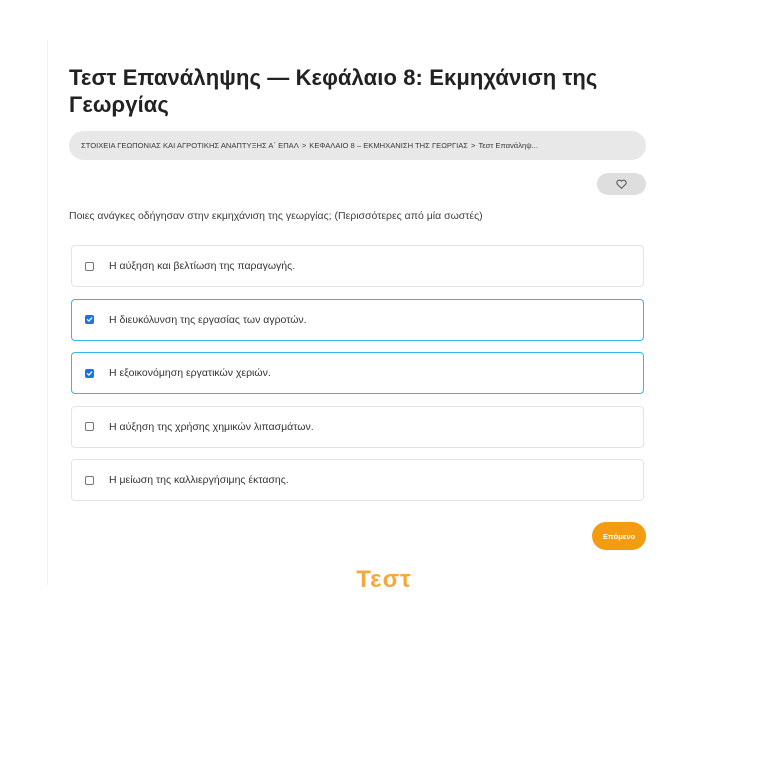 The width and height of the screenshot is (768, 768). I want to click on answer-label: Η εξοικονόμηση εργατικών χεριών., so click(190, 373).